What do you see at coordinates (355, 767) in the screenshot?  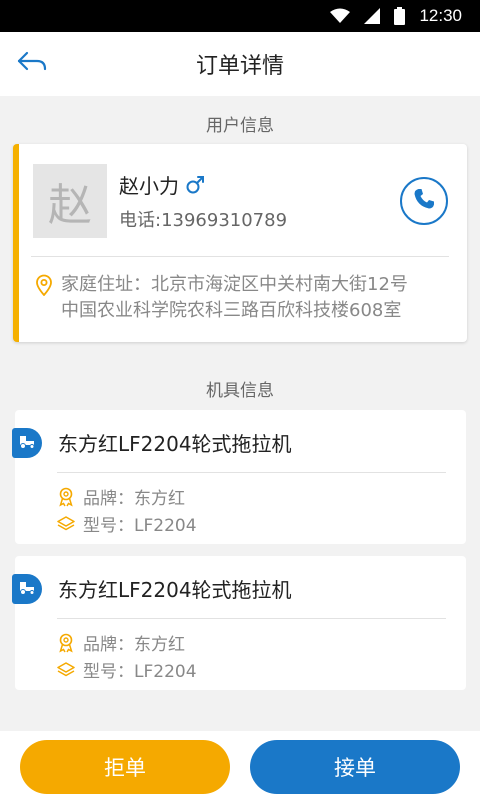 I see `accept-button: 接单` at bounding box center [355, 767].